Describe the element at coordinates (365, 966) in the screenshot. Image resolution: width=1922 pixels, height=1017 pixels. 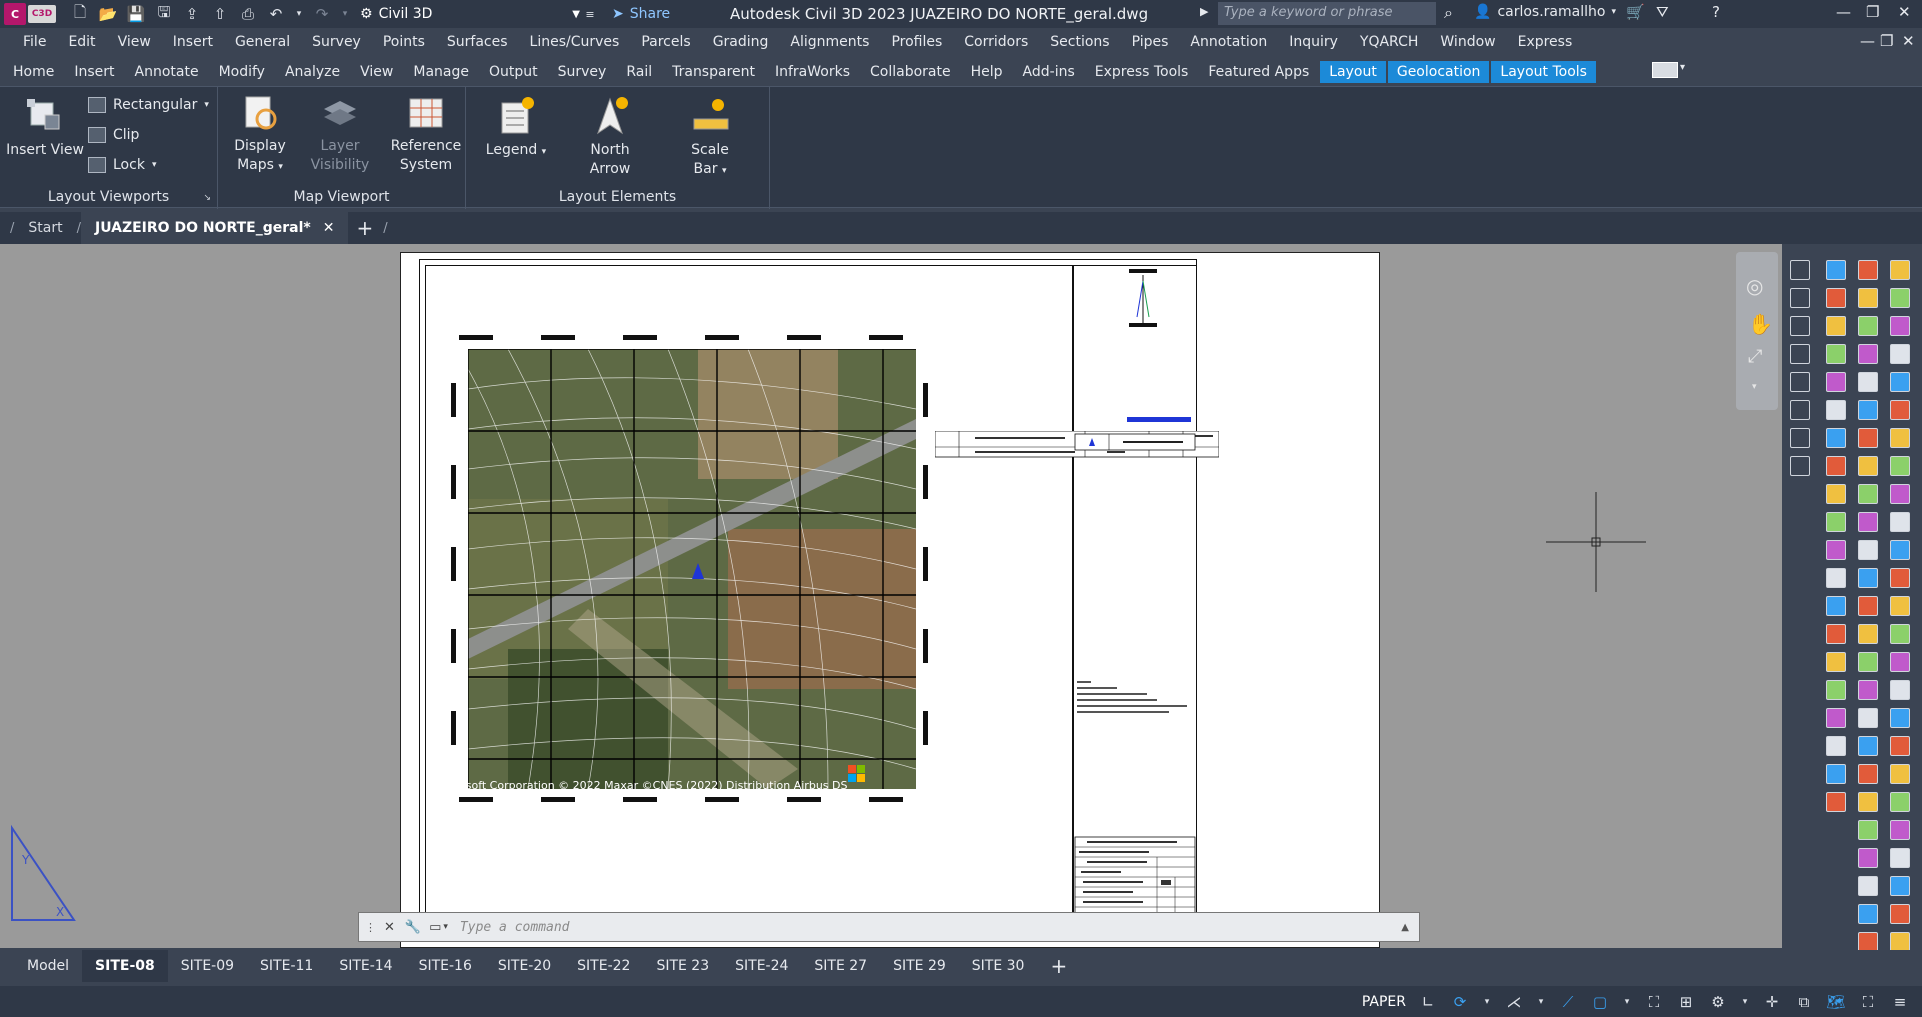
I see `layout-tab-site-14: SITE-14` at that location.